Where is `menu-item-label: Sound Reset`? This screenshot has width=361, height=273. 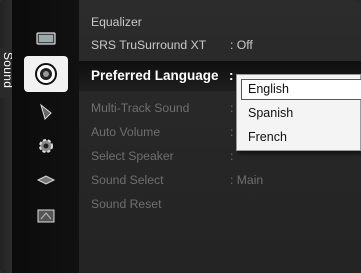 menu-item-label: Sound Reset is located at coordinates (126, 204).